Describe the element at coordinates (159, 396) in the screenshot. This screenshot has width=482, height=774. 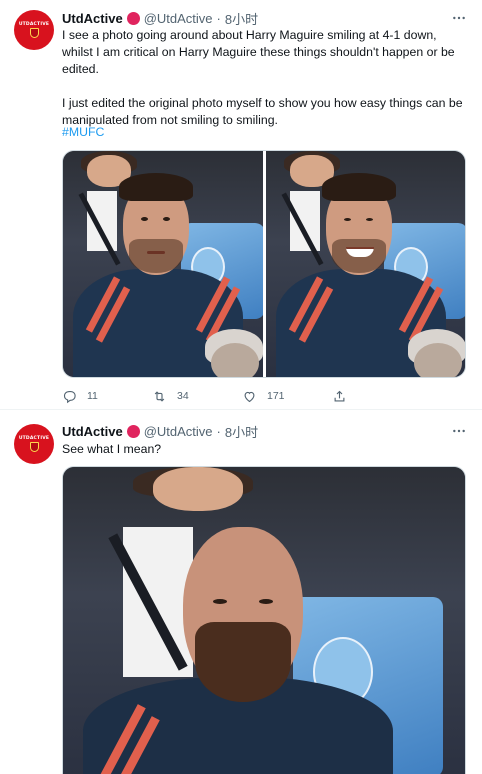
I see `retweet-icon` at that location.